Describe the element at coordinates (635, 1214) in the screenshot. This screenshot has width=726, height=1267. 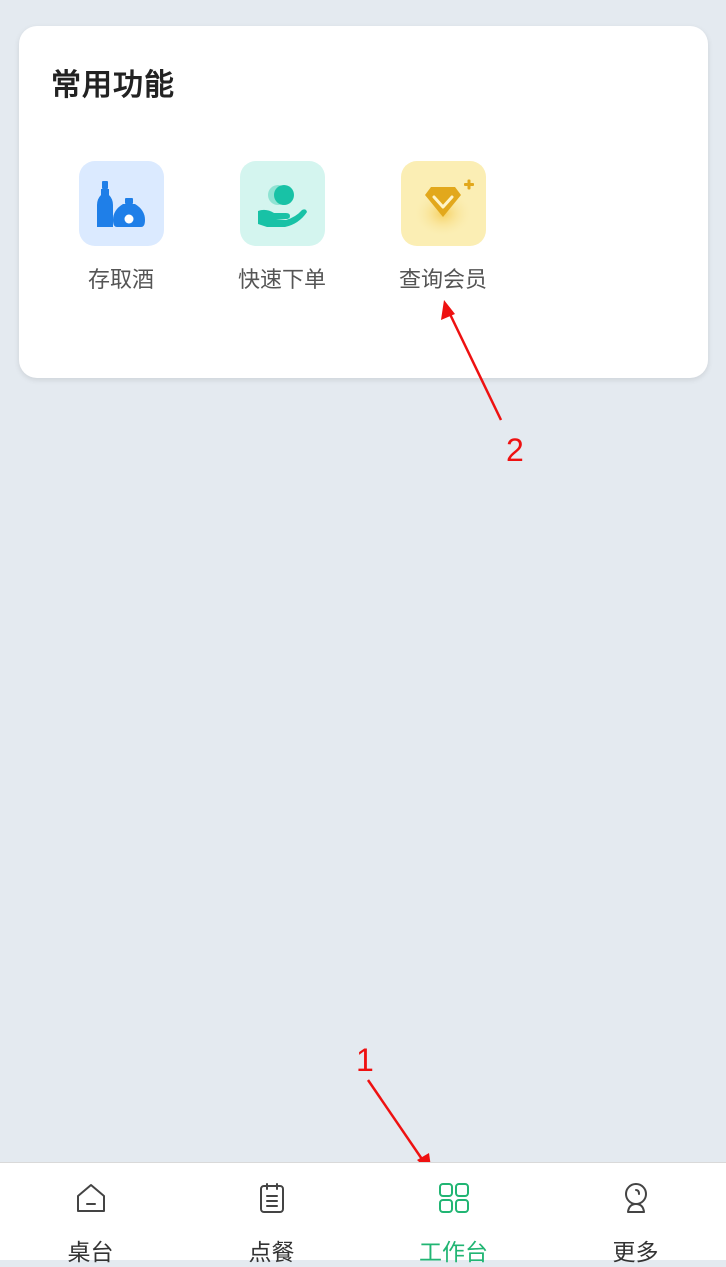
I see `tab-more: 更多` at that location.